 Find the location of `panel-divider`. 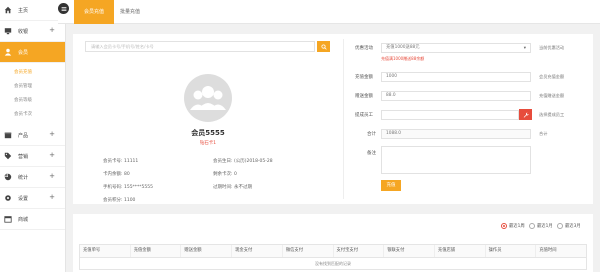

panel-divider is located at coordinates (343, 119).